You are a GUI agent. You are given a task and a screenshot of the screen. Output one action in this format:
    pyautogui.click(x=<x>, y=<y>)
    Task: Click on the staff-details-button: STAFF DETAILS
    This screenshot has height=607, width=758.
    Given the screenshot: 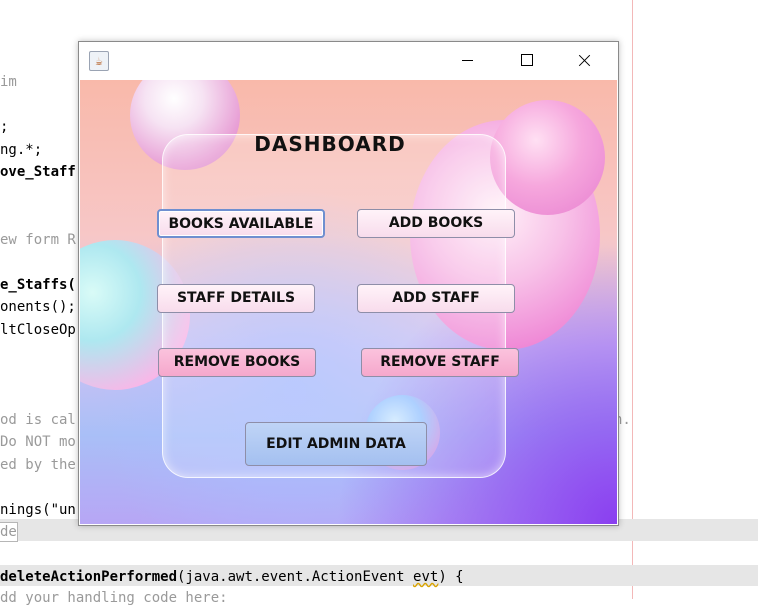 What is the action you would take?
    pyautogui.click(x=236, y=298)
    